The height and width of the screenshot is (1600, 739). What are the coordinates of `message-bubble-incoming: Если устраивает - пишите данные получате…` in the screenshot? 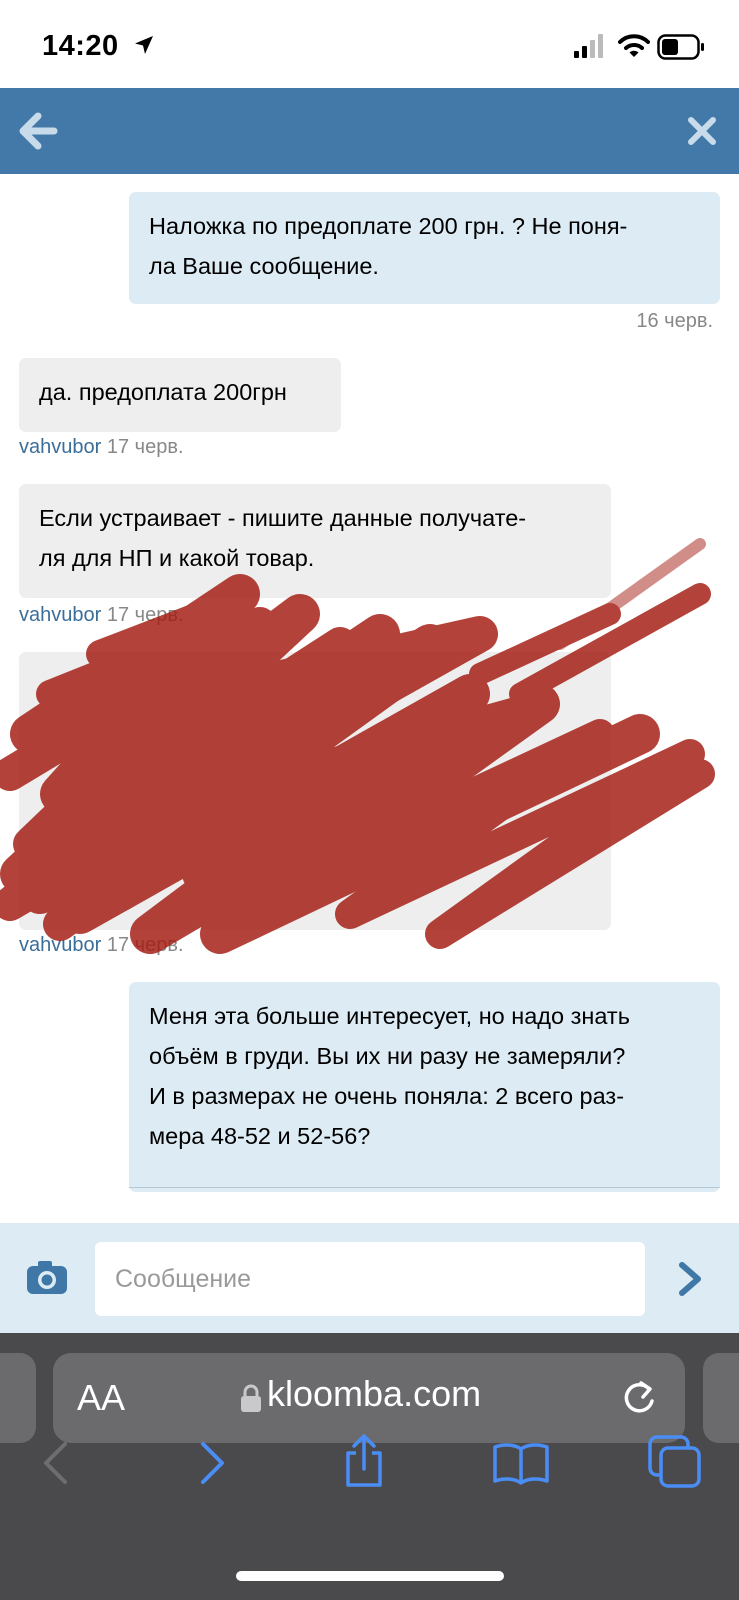 It's located at (315, 541).